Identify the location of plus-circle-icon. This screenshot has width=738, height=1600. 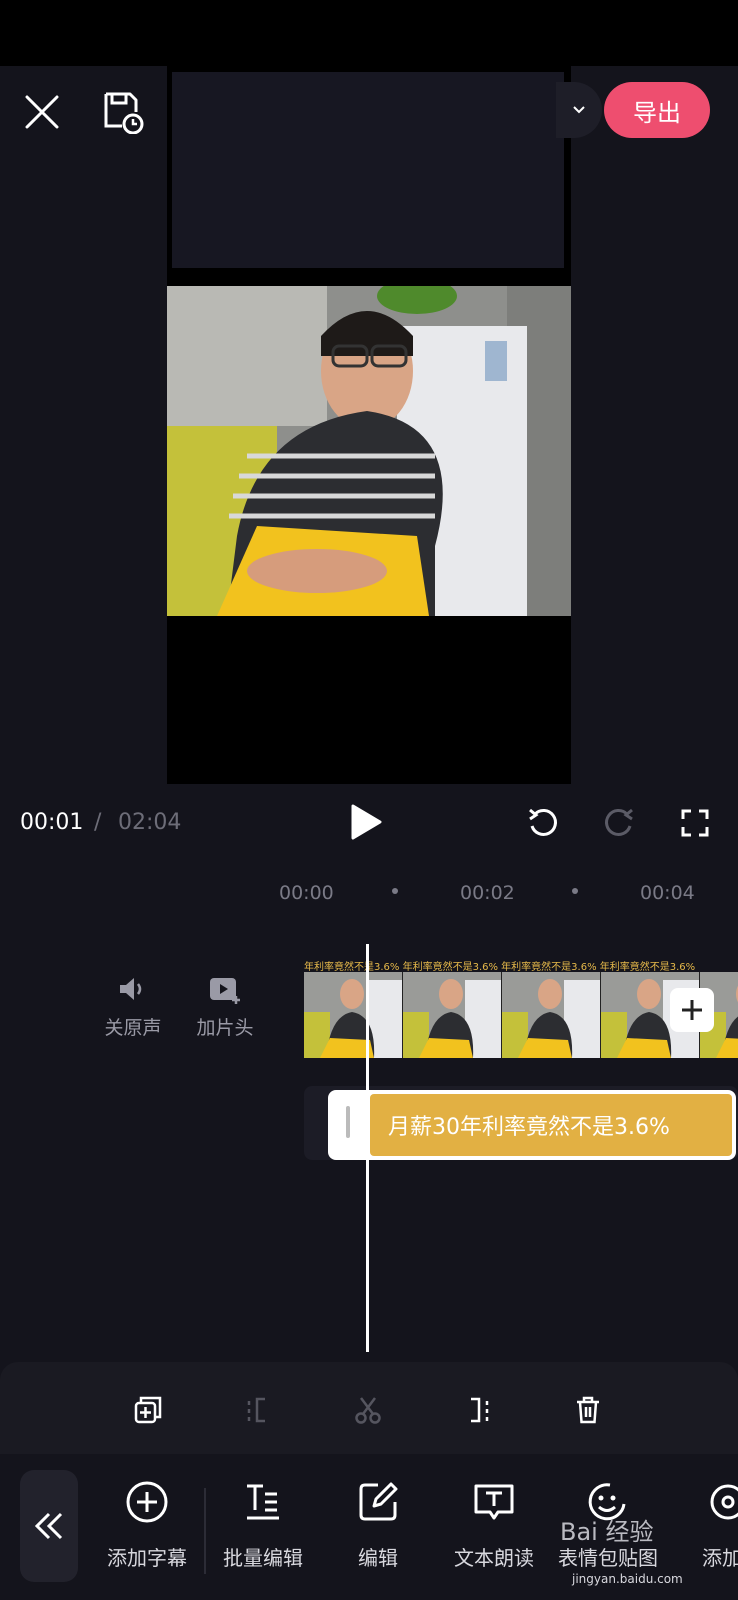
(147, 1502).